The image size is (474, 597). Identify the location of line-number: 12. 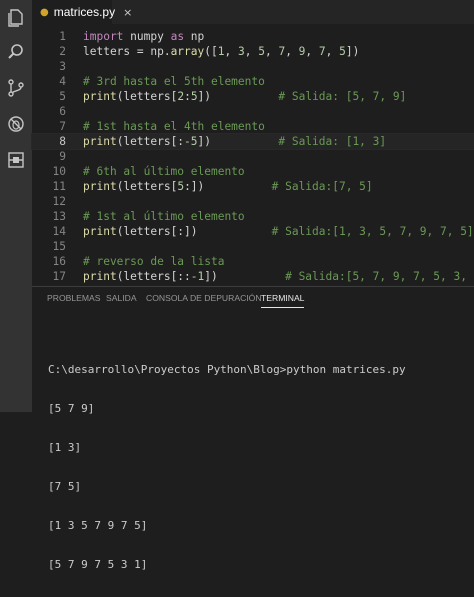
(59, 201).